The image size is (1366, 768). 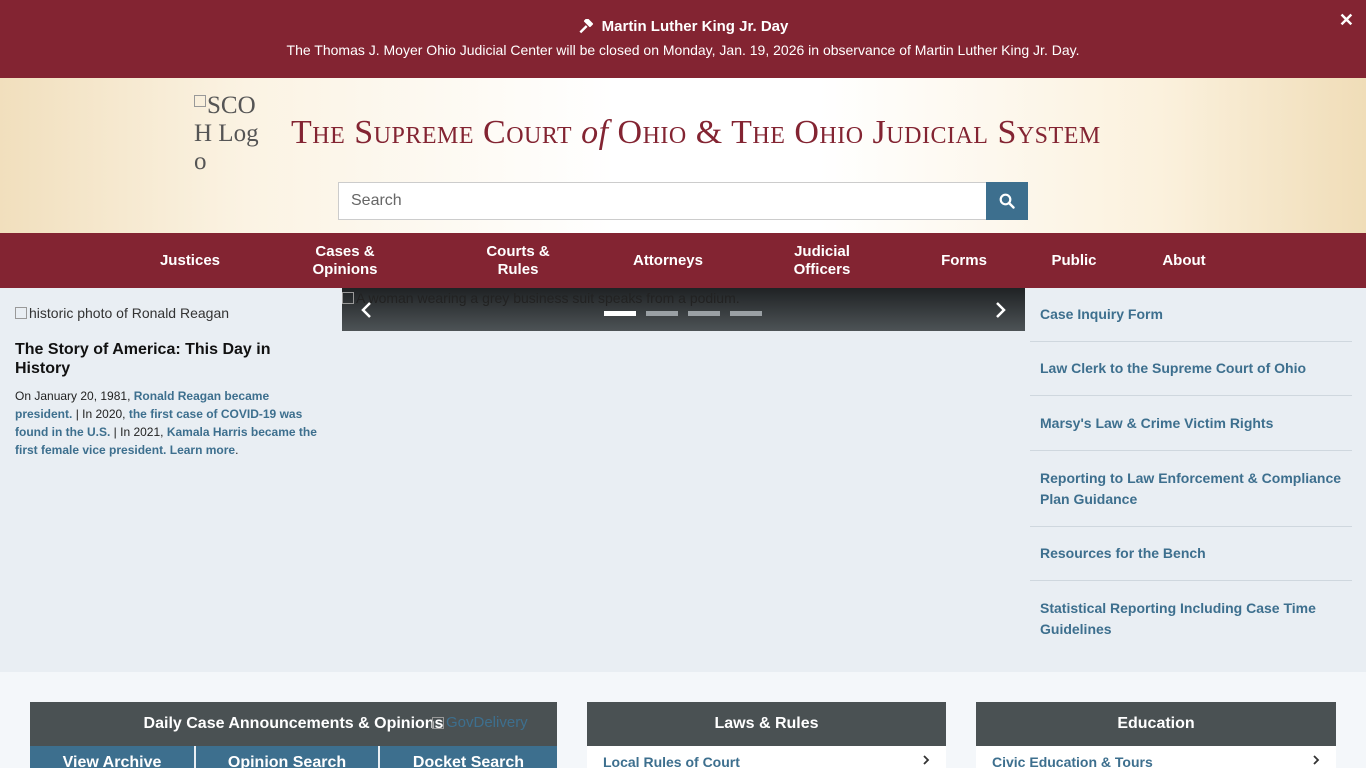 I want to click on title-of: of, so click(x=595, y=132).